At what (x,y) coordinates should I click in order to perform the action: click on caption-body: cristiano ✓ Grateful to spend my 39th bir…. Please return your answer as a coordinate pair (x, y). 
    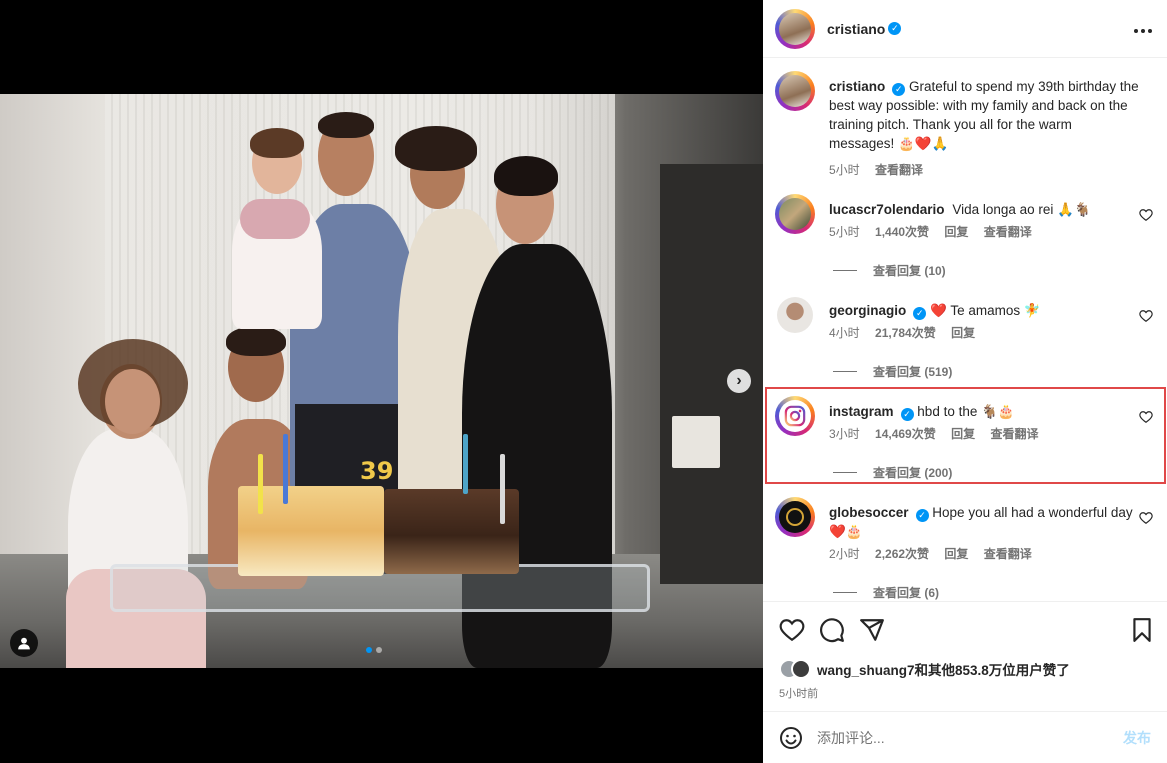
    Looking at the image, I should click on (984, 128).